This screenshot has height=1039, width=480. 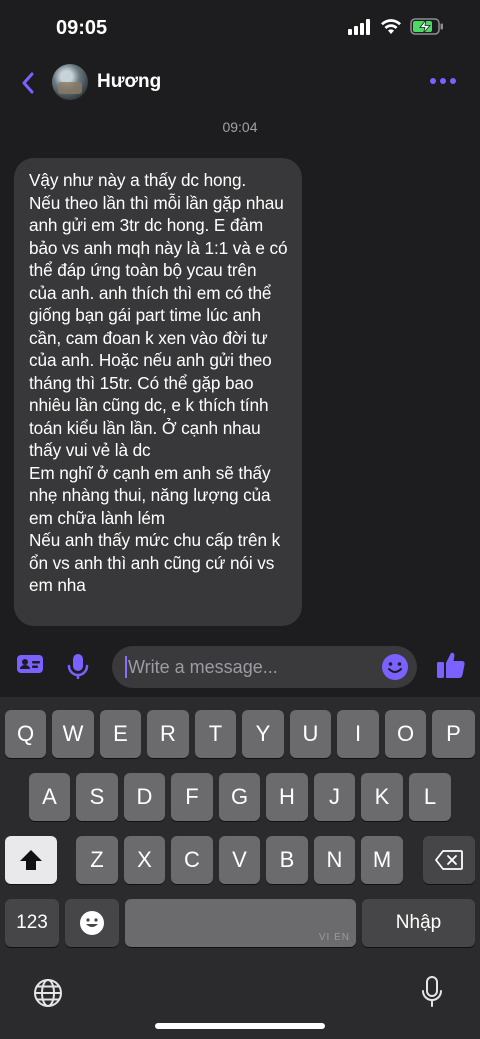 What do you see at coordinates (240, 127) in the screenshot?
I see `message-timestamp: 09:04` at bounding box center [240, 127].